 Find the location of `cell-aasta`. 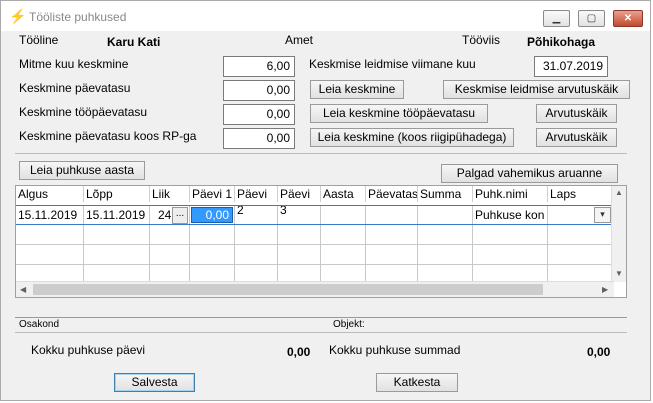

cell-aasta is located at coordinates (343, 215).